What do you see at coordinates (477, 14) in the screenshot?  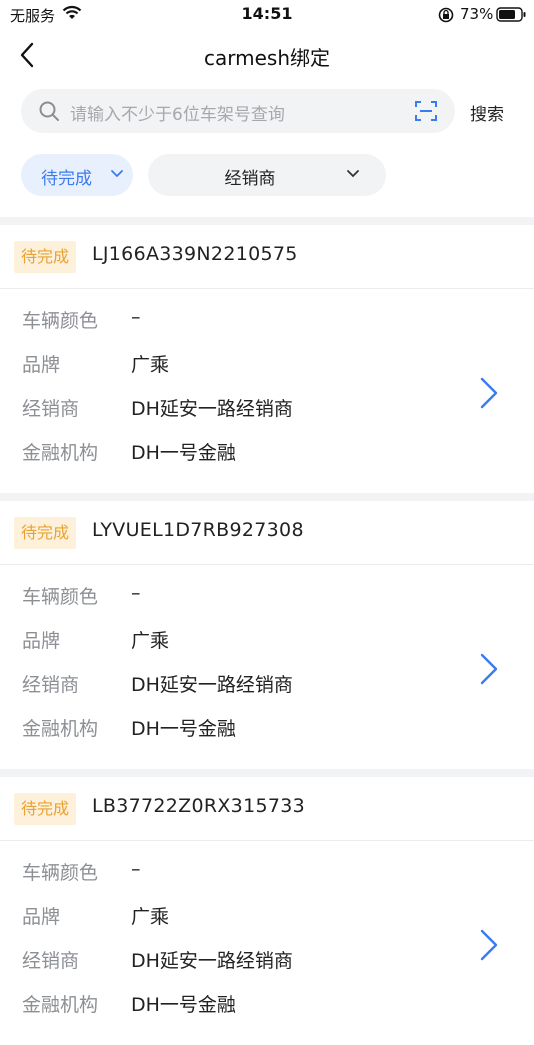 I see `battery-percentage: 73%` at bounding box center [477, 14].